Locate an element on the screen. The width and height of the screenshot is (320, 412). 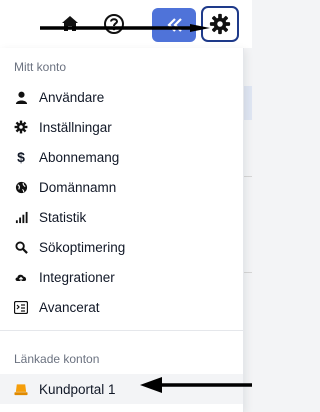
menu-item-label: Sökoptimering is located at coordinates (82, 247).